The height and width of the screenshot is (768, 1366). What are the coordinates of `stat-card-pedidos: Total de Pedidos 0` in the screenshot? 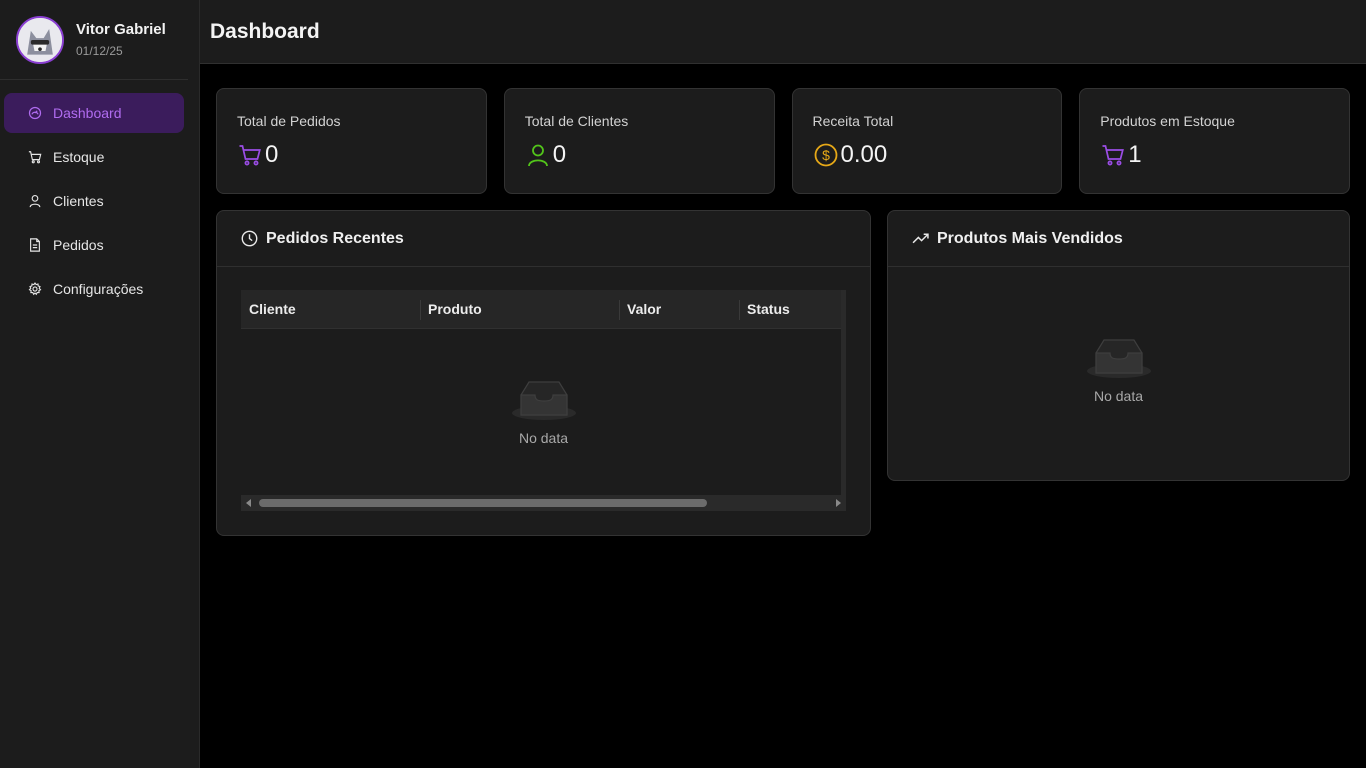 It's located at (351, 141).